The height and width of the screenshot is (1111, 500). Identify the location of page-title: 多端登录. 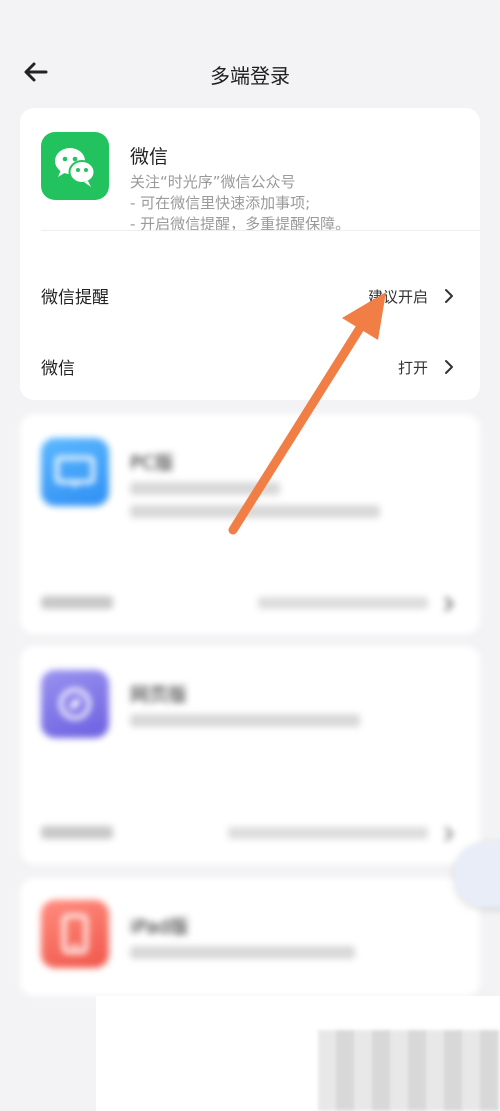
(250, 76).